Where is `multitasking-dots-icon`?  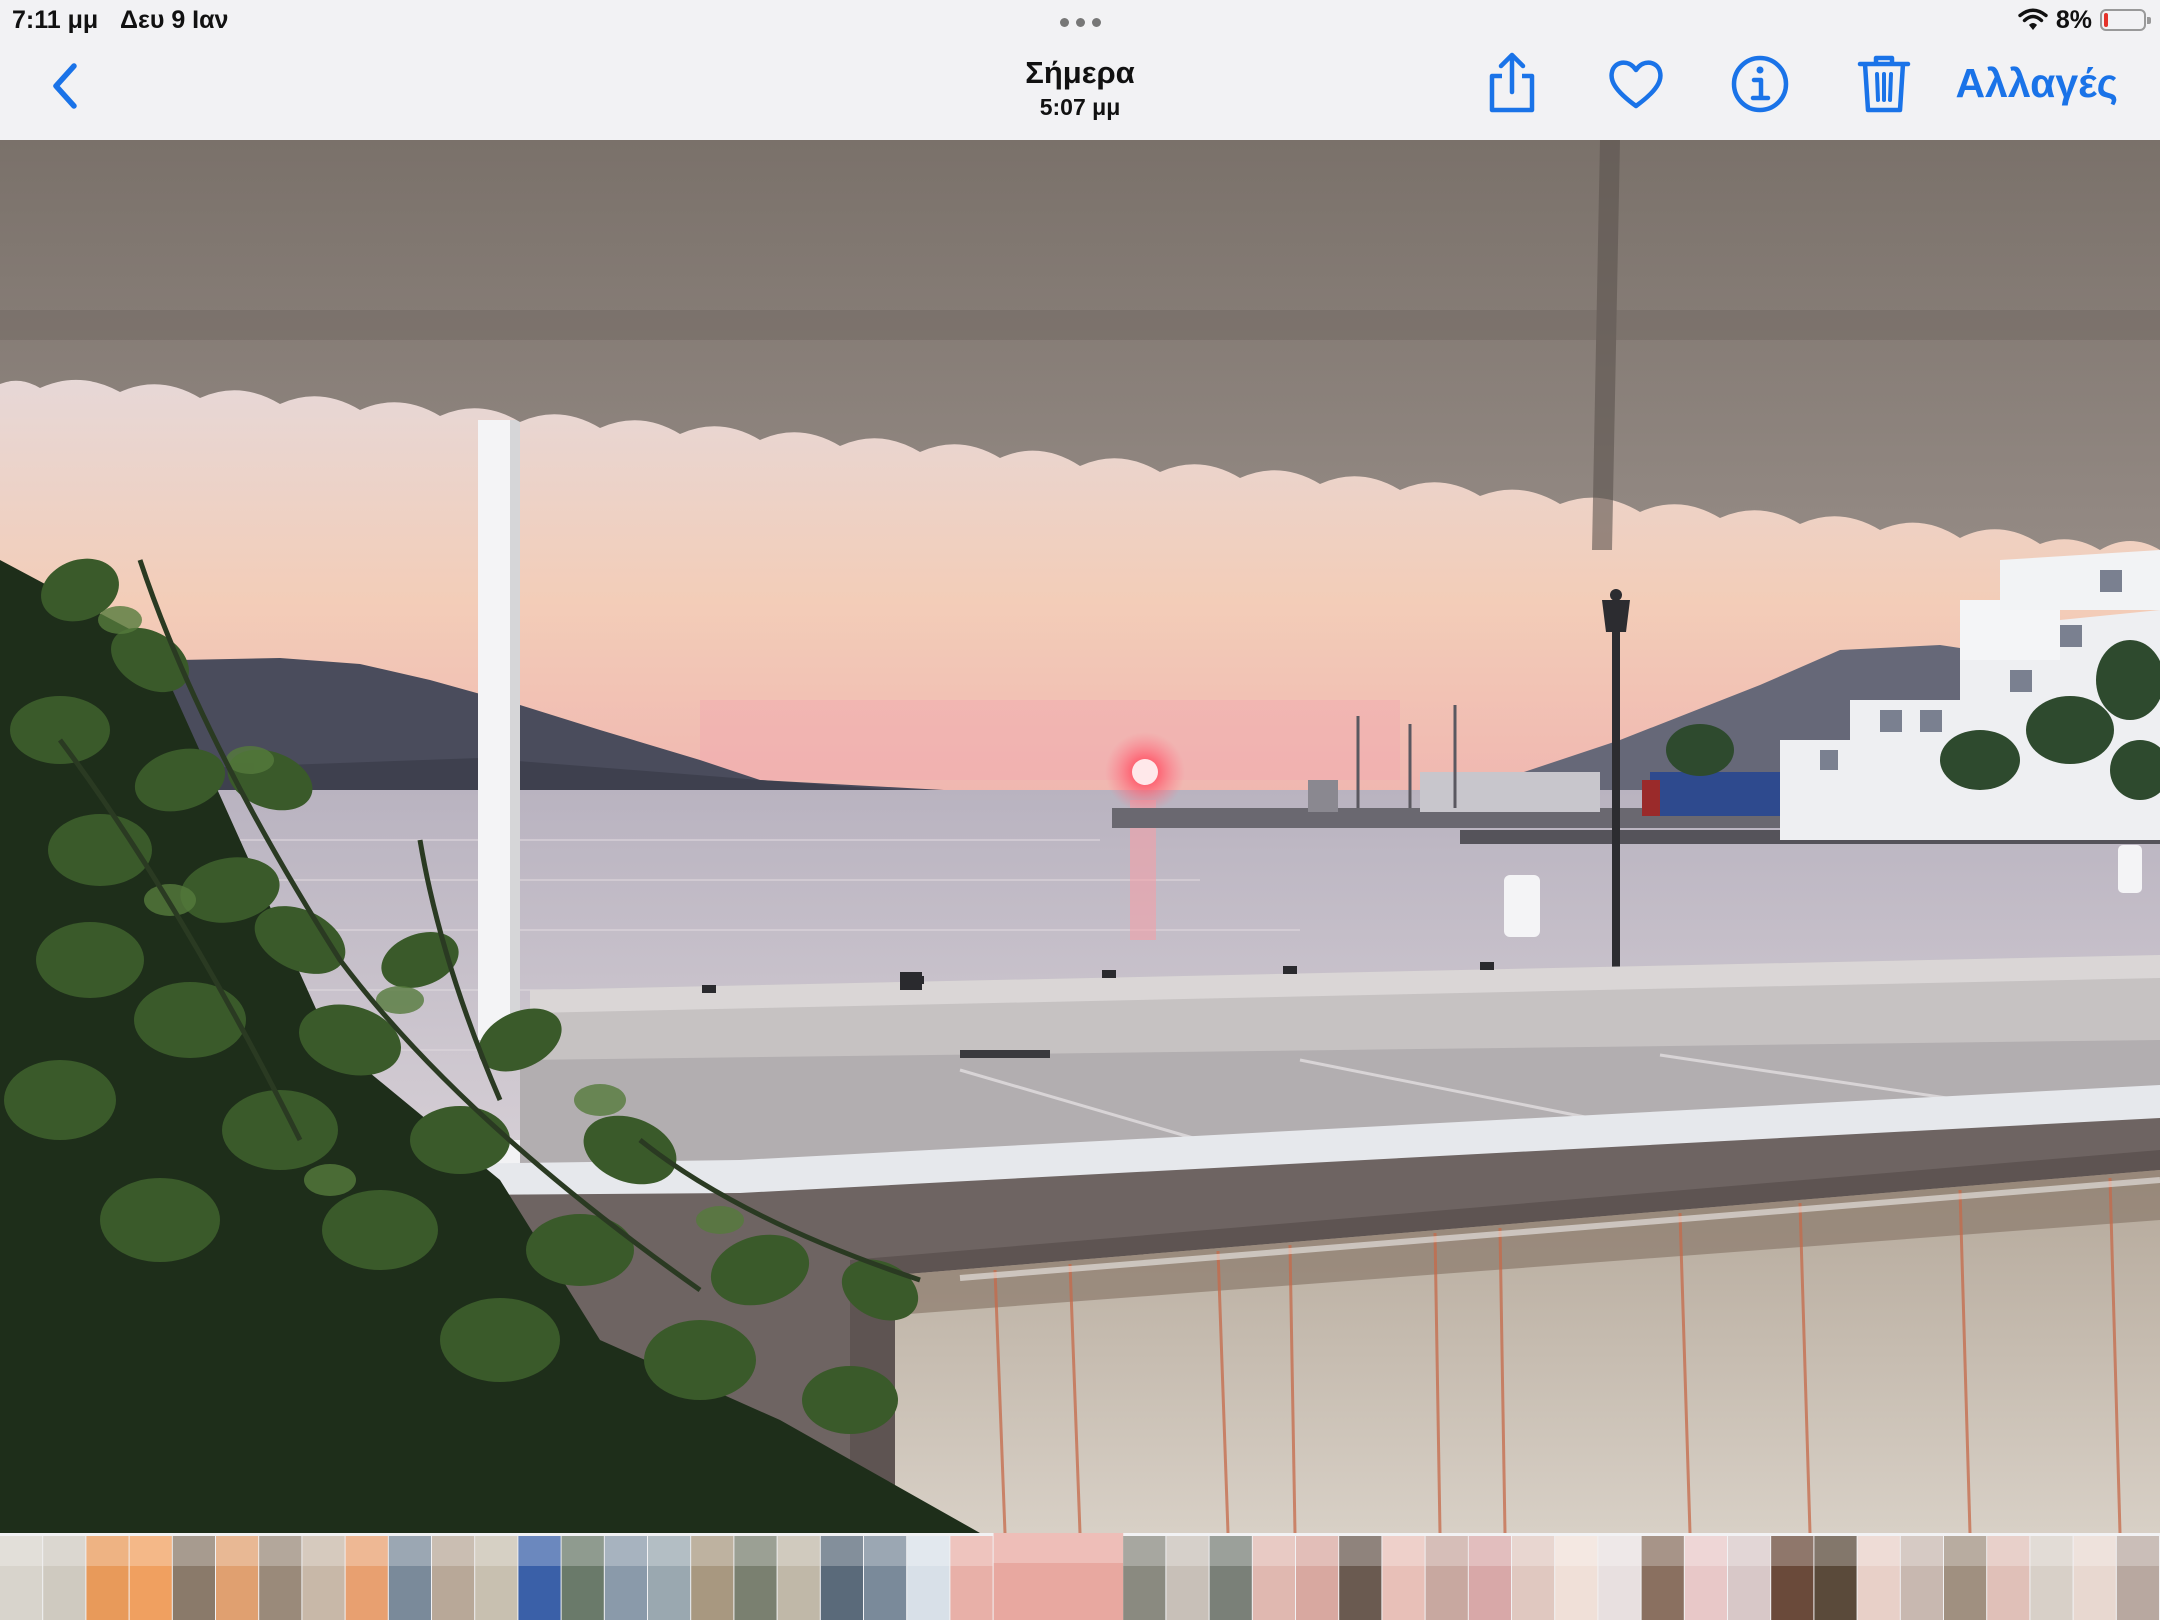 multitasking-dots-icon is located at coordinates (1080, 23).